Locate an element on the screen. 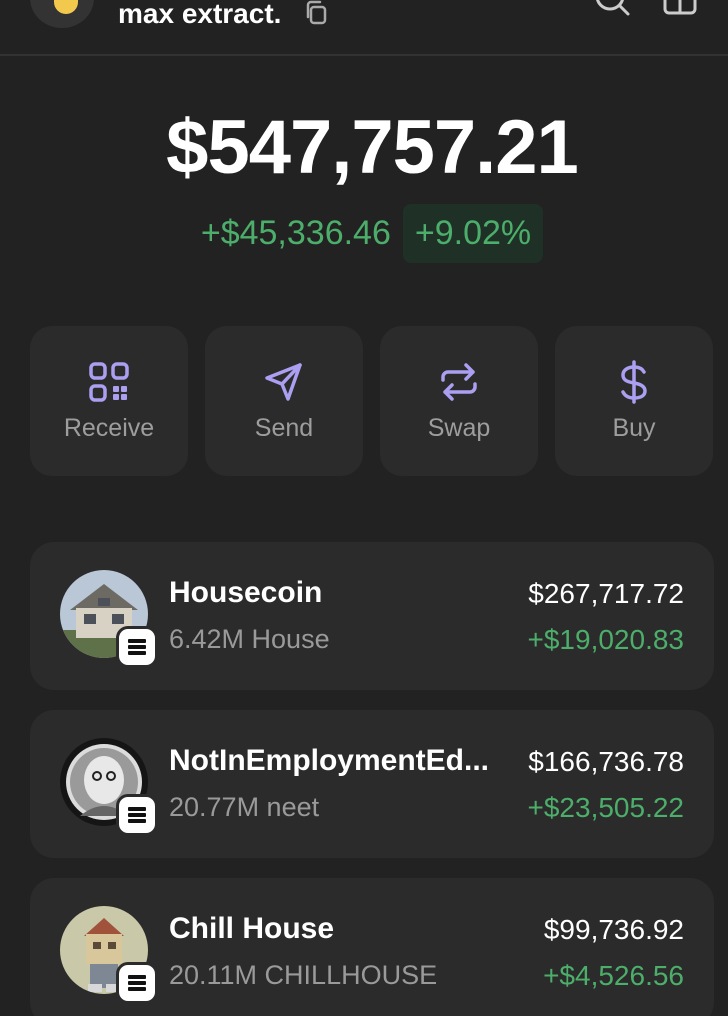 Image resolution: width=728 pixels, height=1016 pixels. dollar-icon is located at coordinates (634, 382).